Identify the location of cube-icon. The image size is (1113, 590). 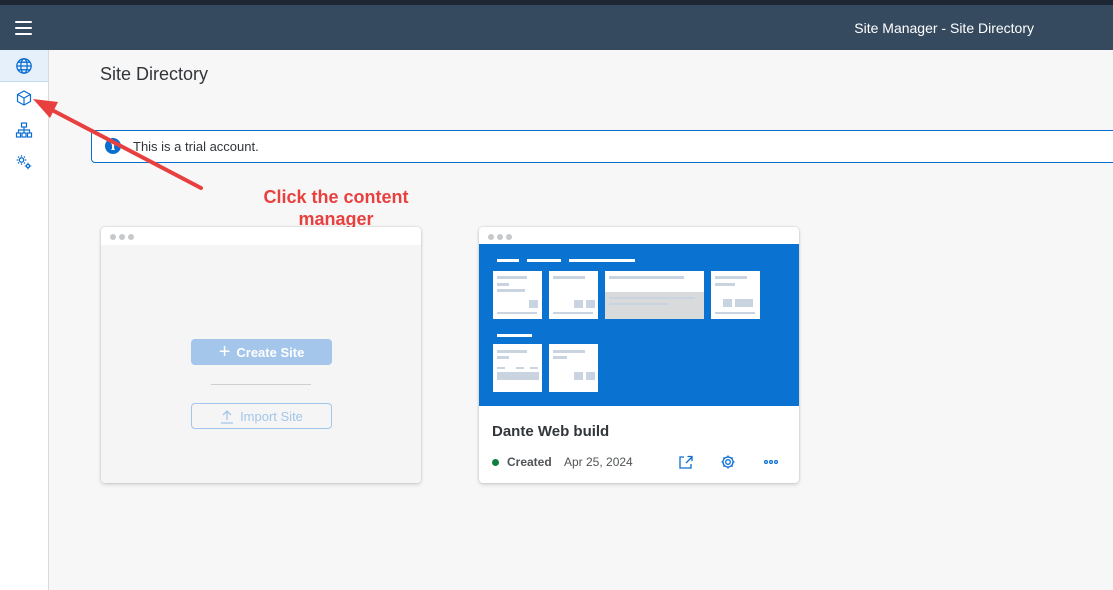
(24, 98).